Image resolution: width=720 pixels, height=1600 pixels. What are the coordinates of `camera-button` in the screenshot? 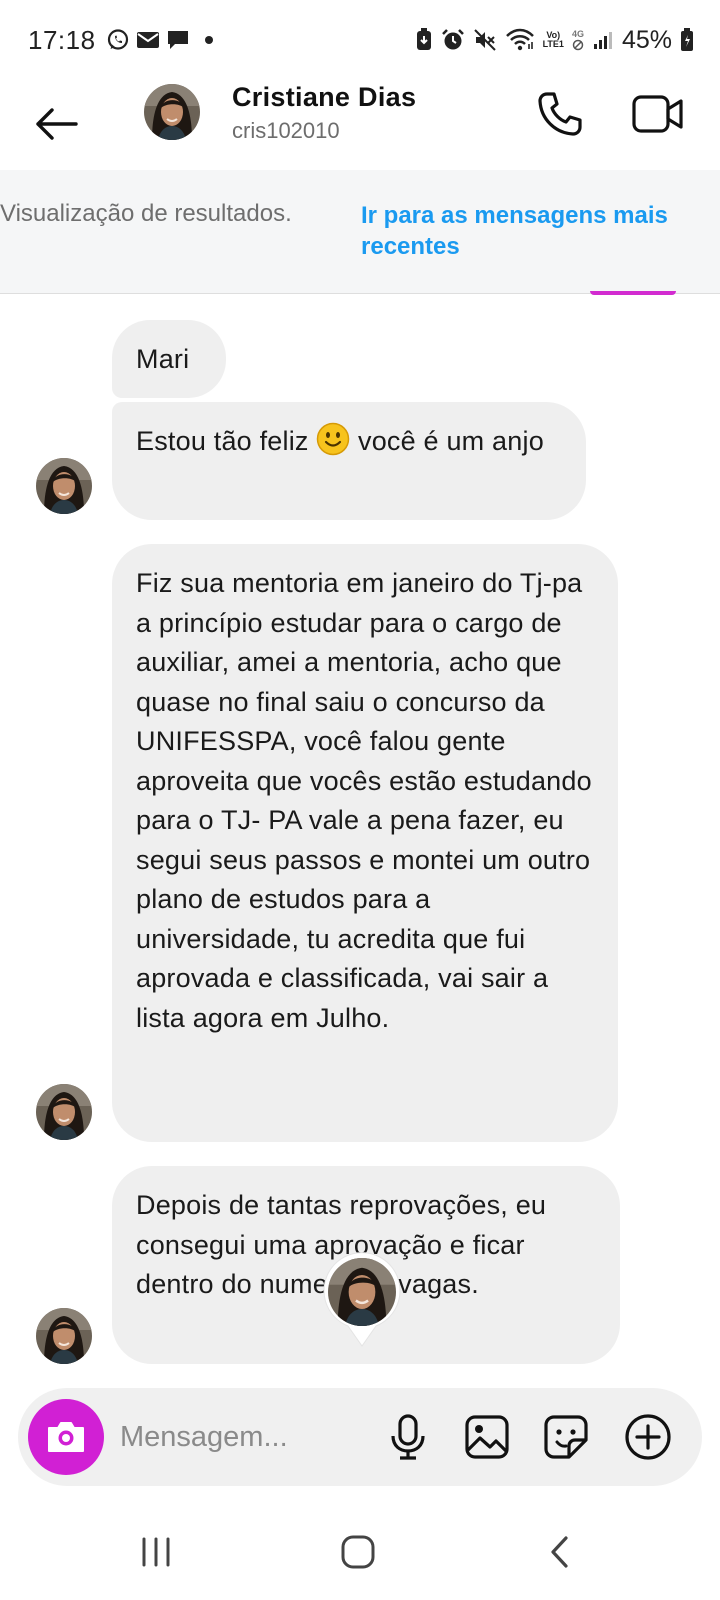 It's located at (66, 1437).